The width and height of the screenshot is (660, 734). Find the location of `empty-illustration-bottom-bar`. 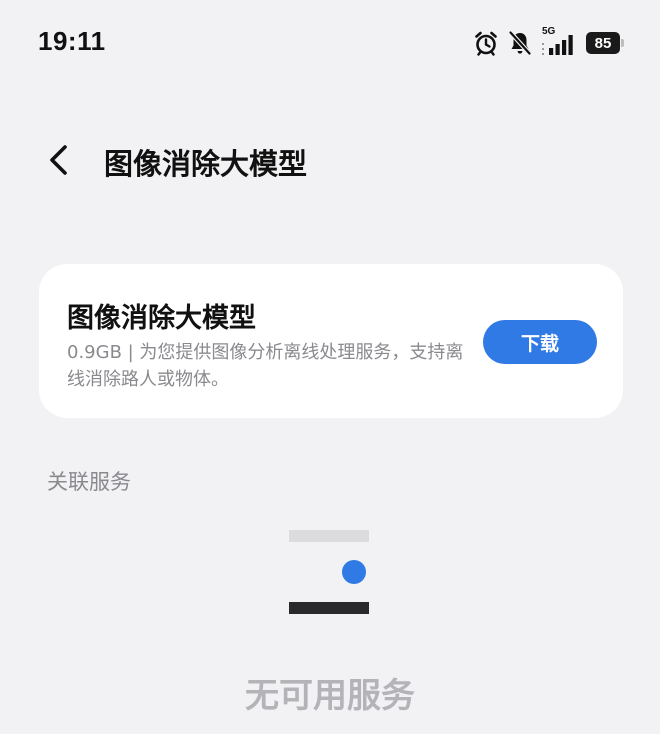

empty-illustration-bottom-bar is located at coordinates (329, 608).